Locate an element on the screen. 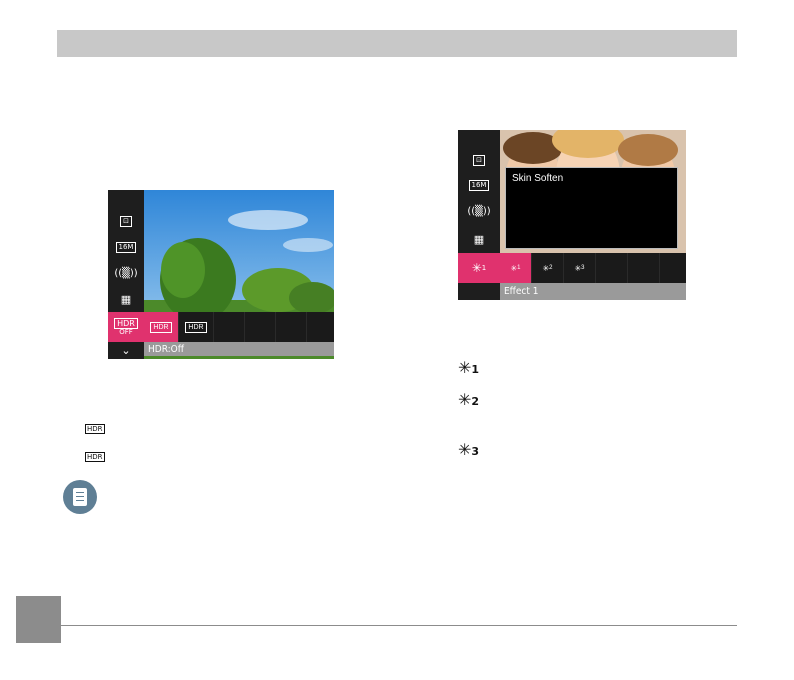 This screenshot has height=680, width=794. effect-options-row: ✳ 1 ✳ 2 ✳ 3 is located at coordinates (593, 268).